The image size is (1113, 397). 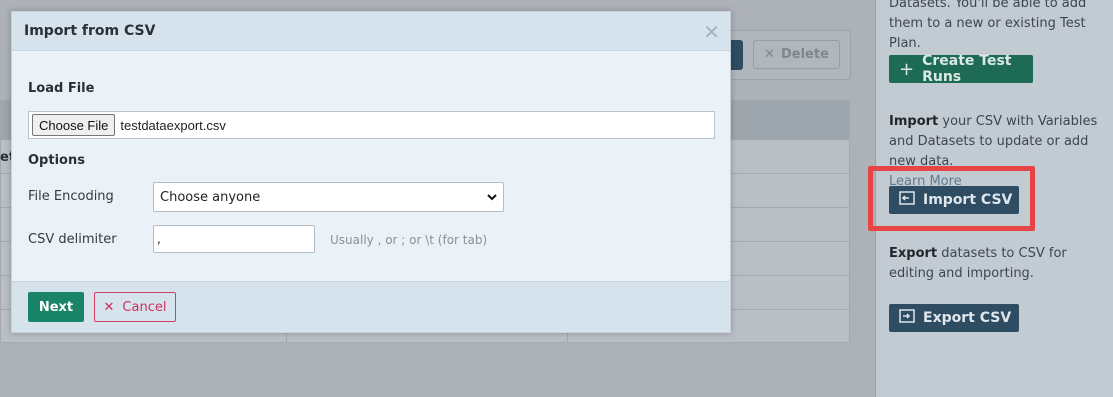 What do you see at coordinates (961, 69) in the screenshot?
I see `create-test-runs-button: + Create Test Runs` at bounding box center [961, 69].